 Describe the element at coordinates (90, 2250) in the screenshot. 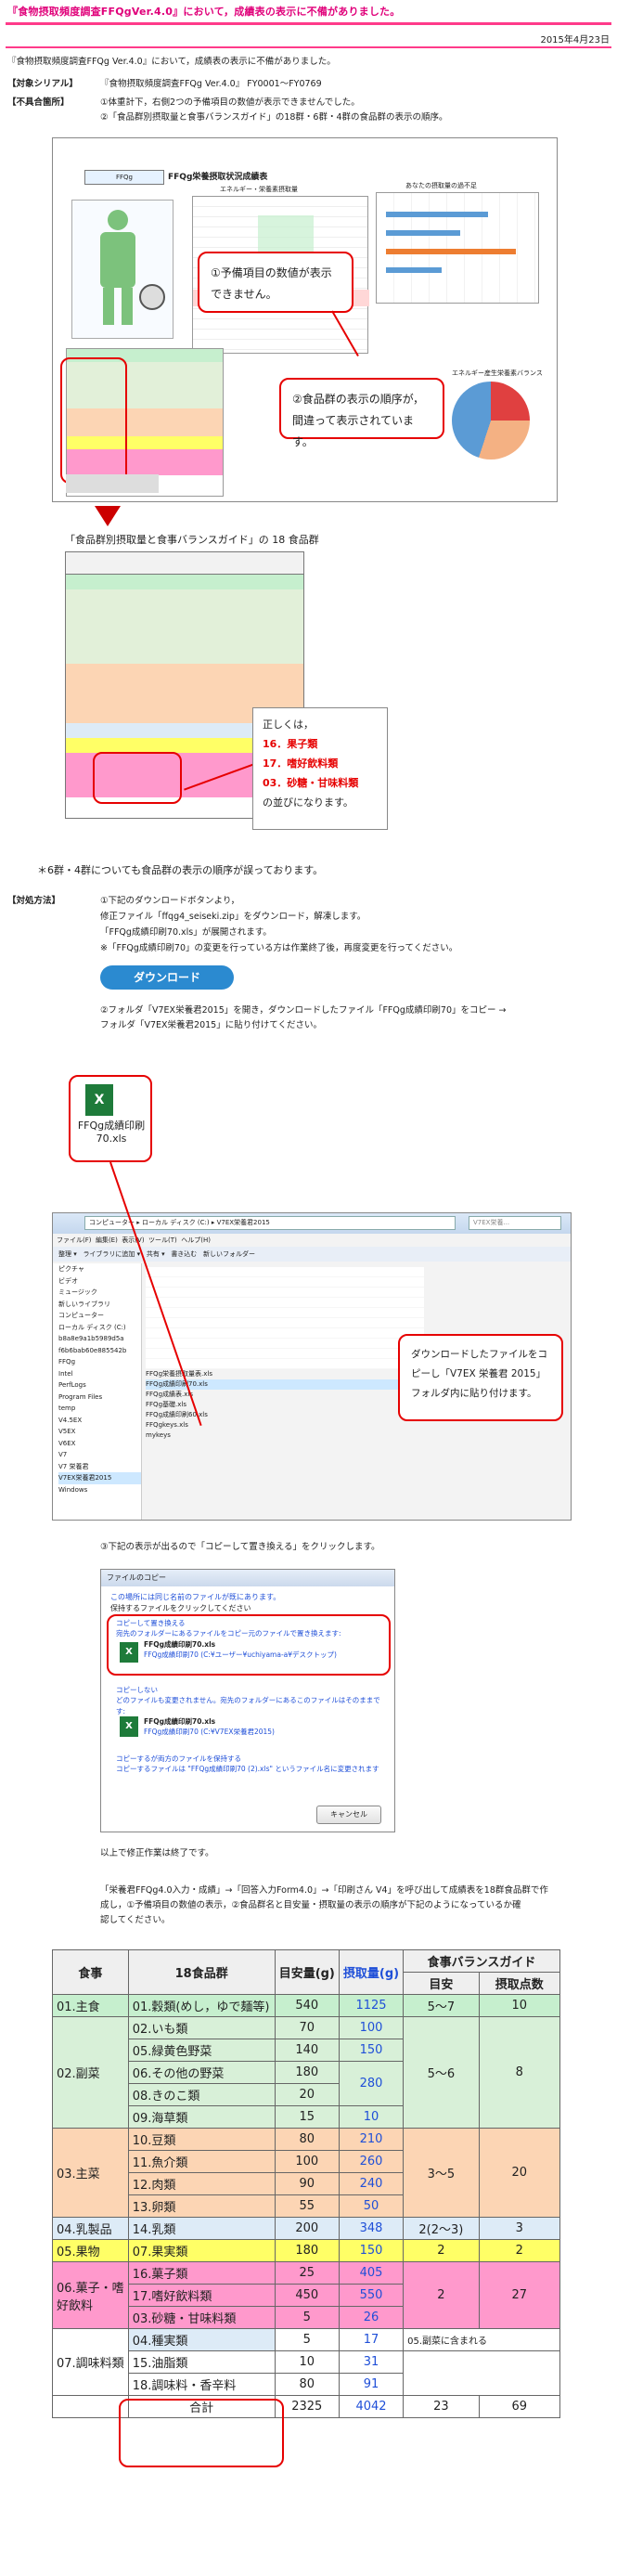

I see `cell-meal: 05.果物` at that location.